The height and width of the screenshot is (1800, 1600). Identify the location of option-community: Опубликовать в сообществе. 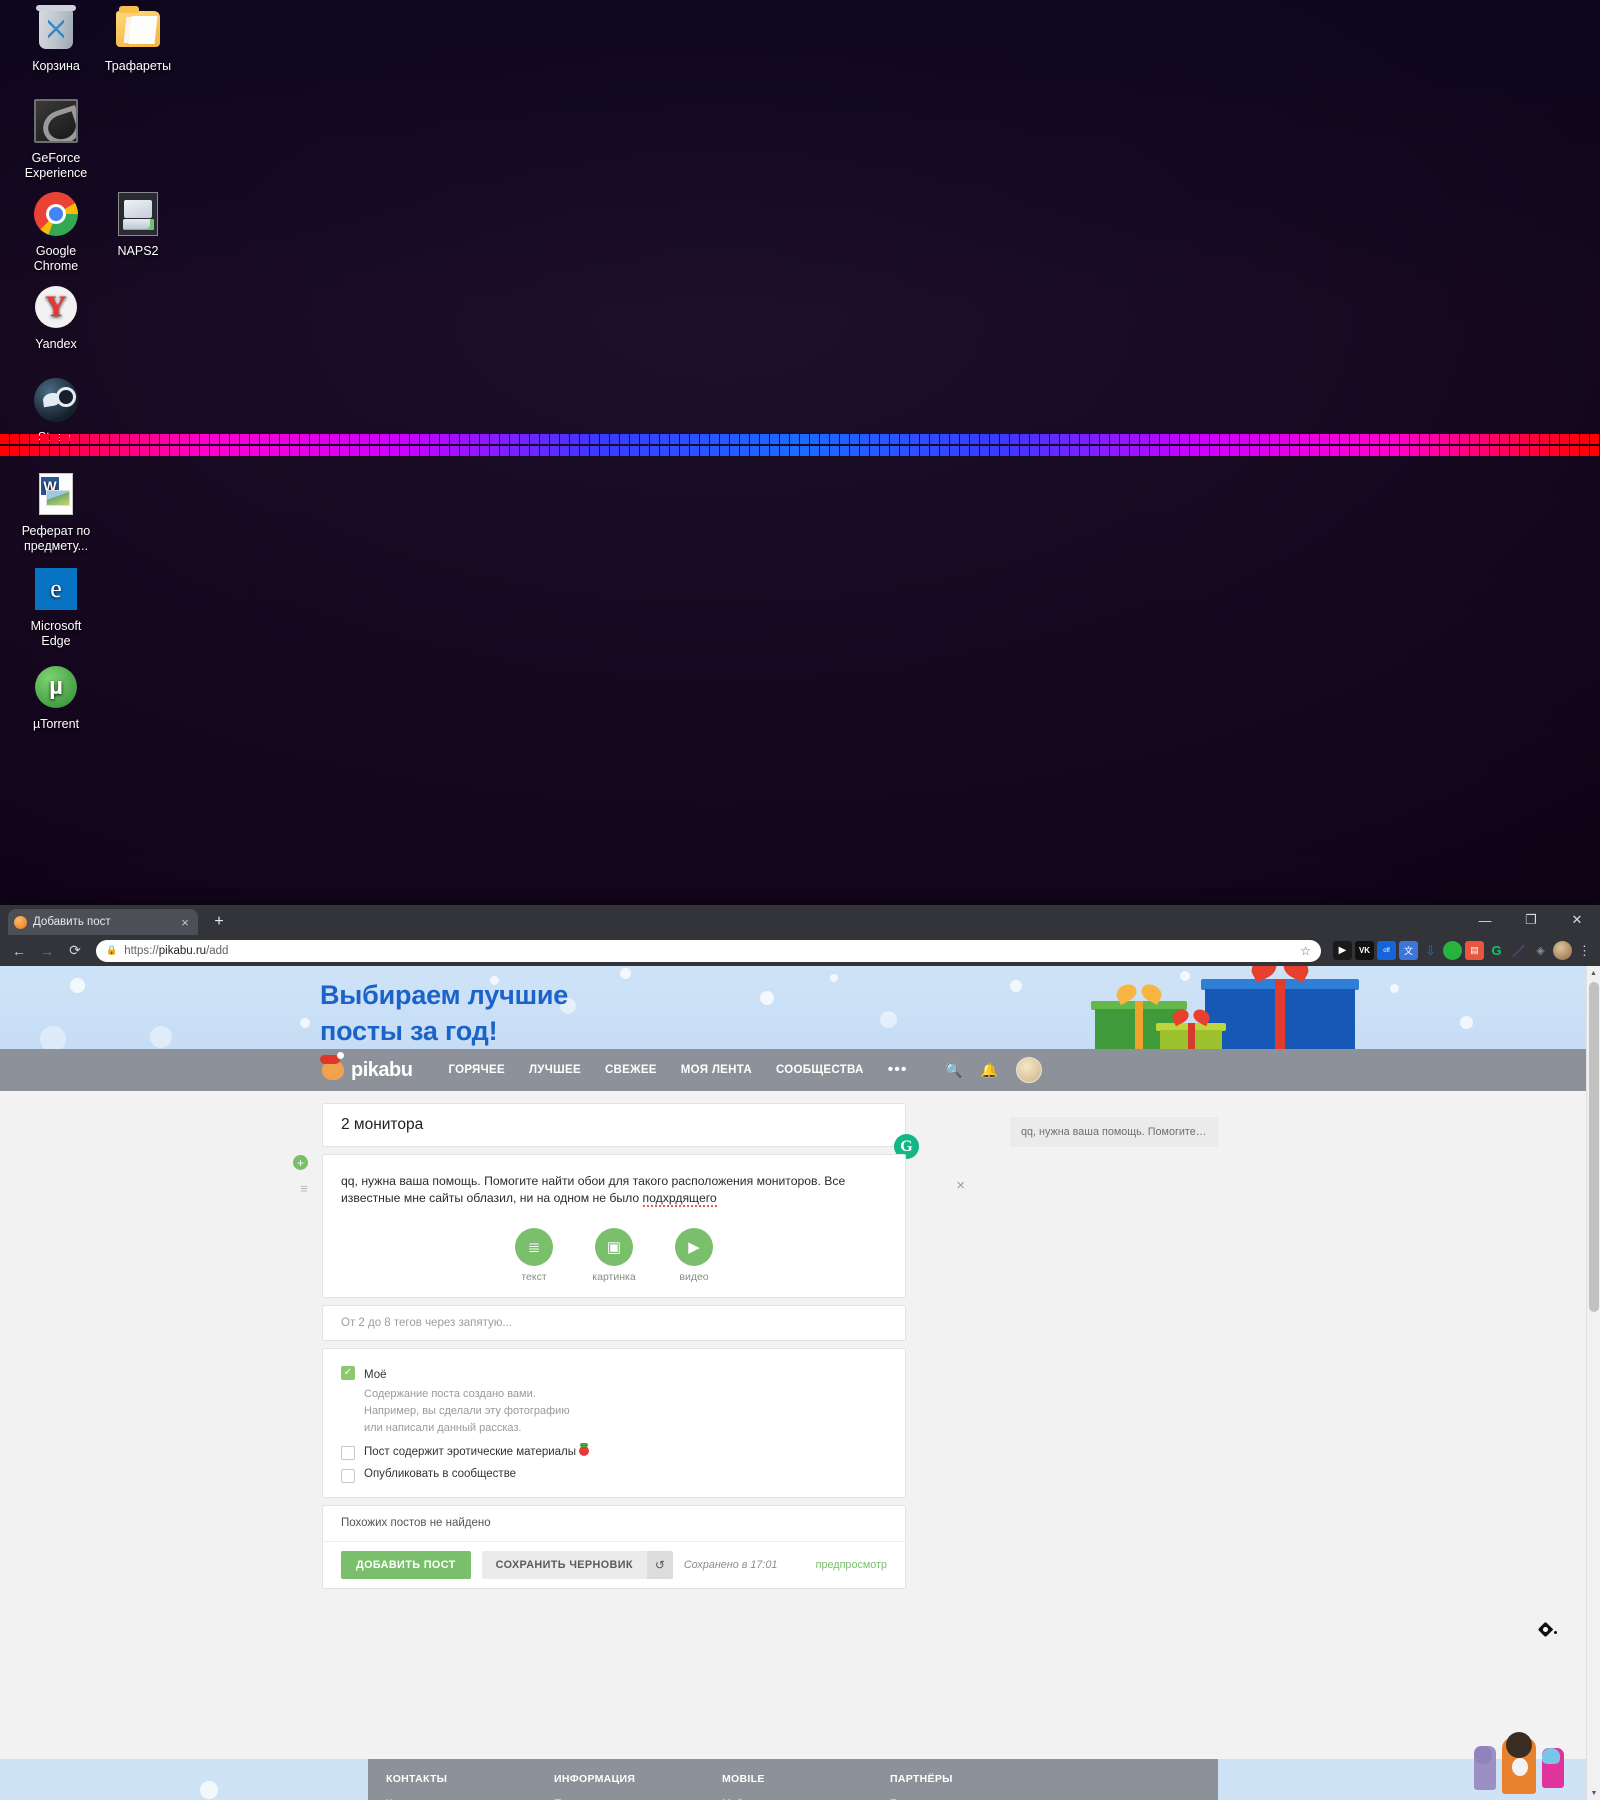
(614, 1475).